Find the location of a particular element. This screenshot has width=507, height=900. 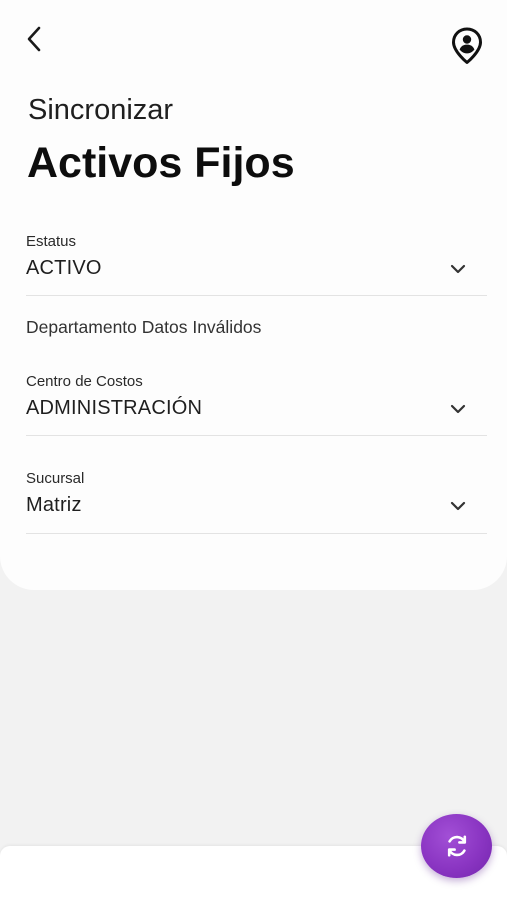

centro-costos-label: Centro de Costos is located at coordinates (84, 381).